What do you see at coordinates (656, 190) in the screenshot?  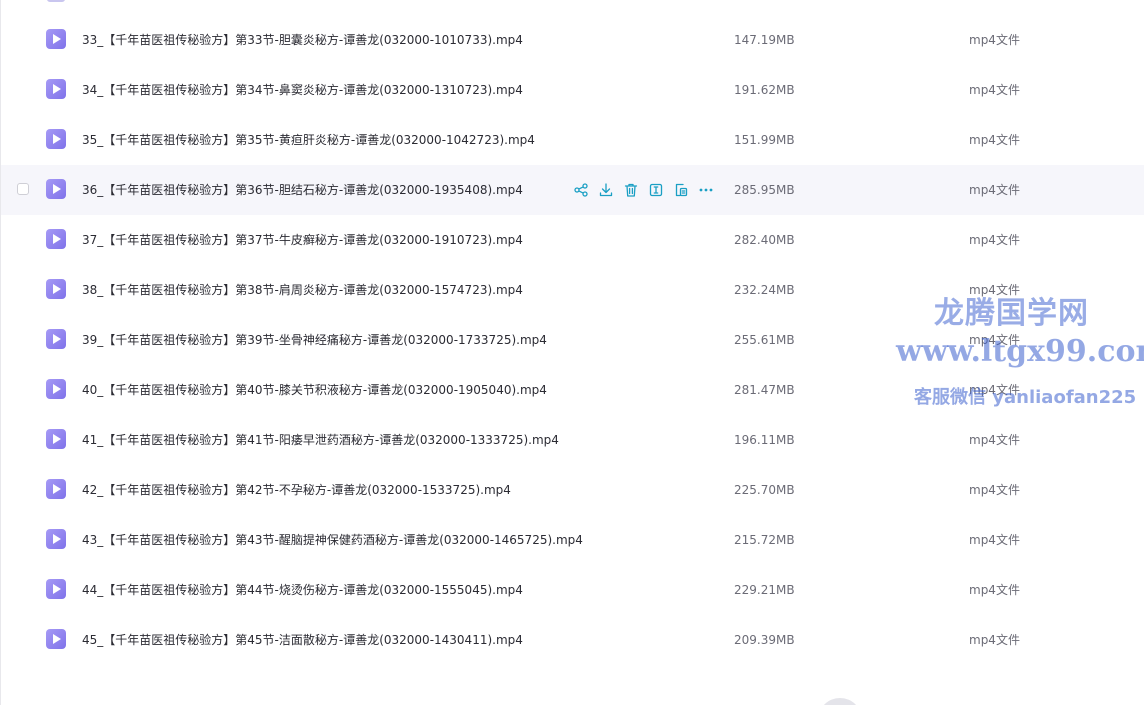 I see `rename-icon` at bounding box center [656, 190].